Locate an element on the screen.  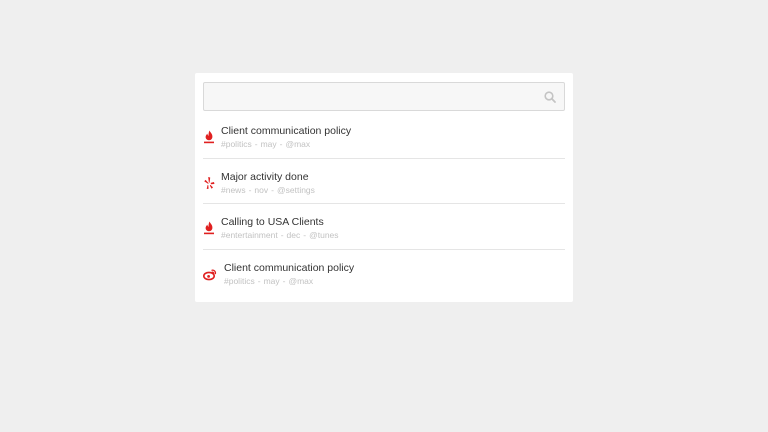
item-title: Calling to USA Clients is located at coordinates (272, 222).